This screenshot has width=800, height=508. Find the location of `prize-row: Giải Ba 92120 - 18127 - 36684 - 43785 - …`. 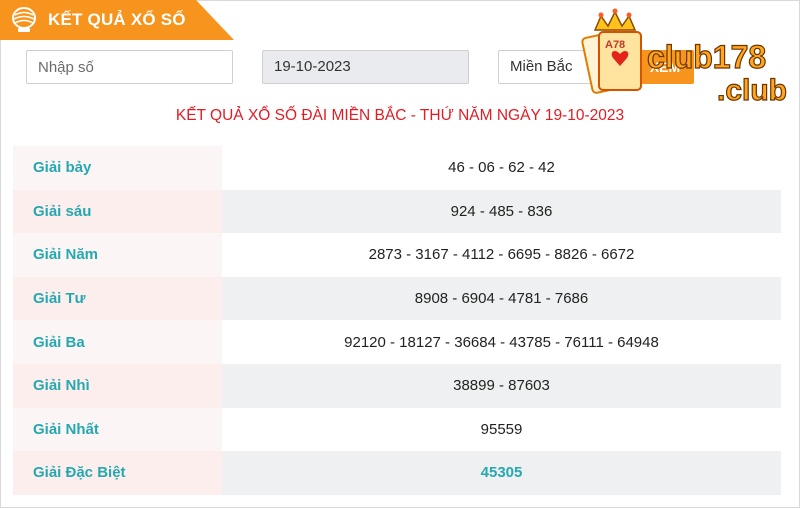

prize-row: Giải Ba 92120 - 18127 - 36684 - 43785 - … is located at coordinates (397, 342).